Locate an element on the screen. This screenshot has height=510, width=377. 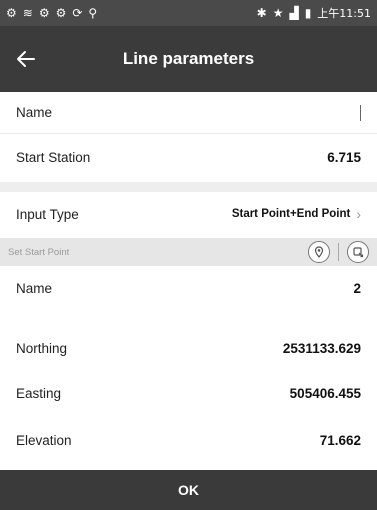
name-label: Name is located at coordinates (34, 112).